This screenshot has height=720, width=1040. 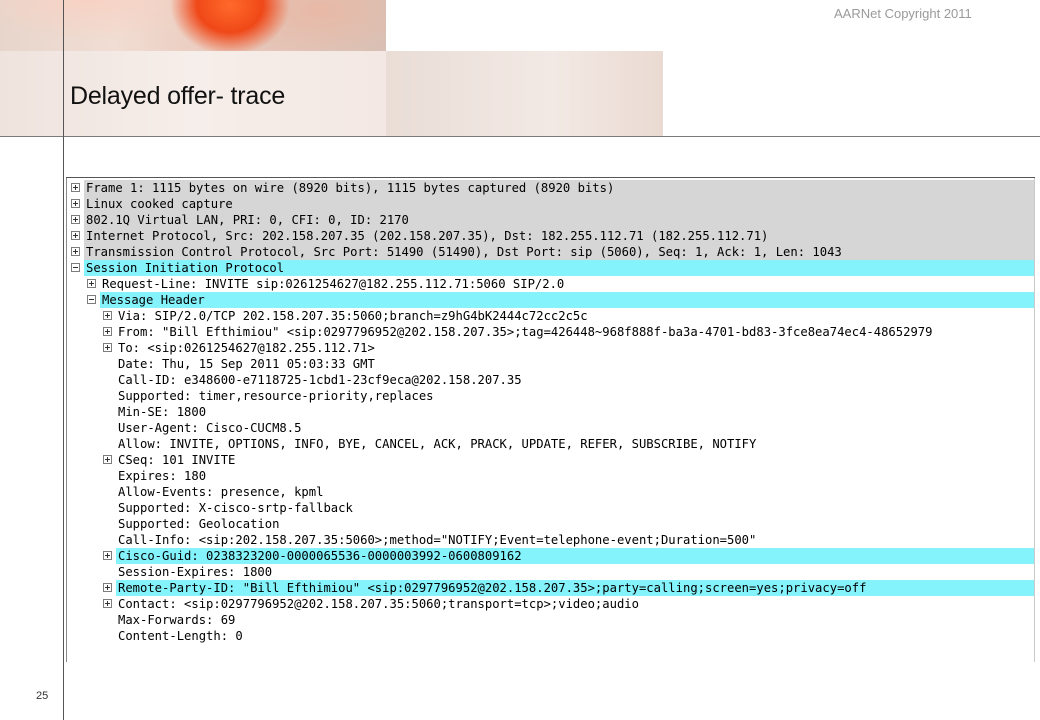 I want to click on margin-divider, so click(x=63, y=360).